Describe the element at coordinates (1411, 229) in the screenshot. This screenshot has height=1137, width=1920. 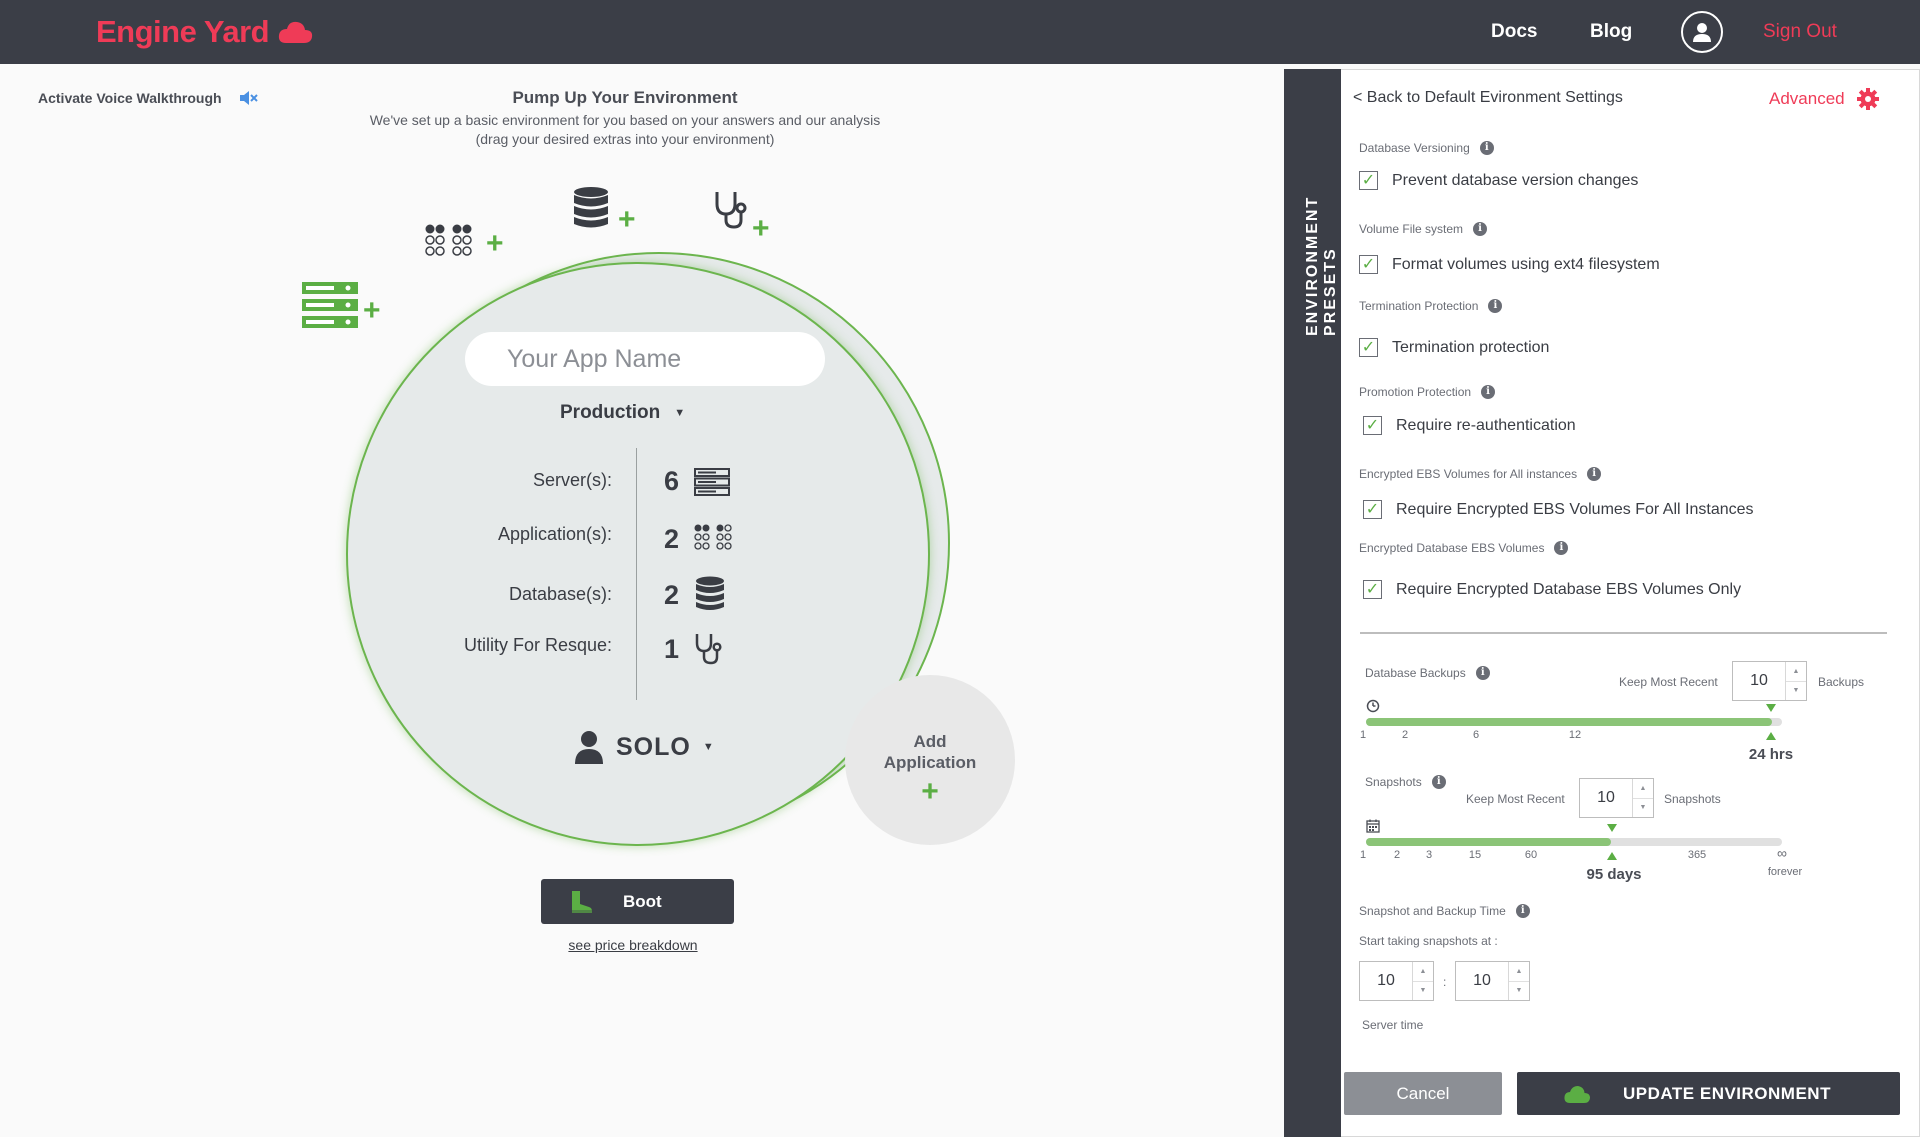
I see `volume-fs-label-text: Volume File system` at that location.